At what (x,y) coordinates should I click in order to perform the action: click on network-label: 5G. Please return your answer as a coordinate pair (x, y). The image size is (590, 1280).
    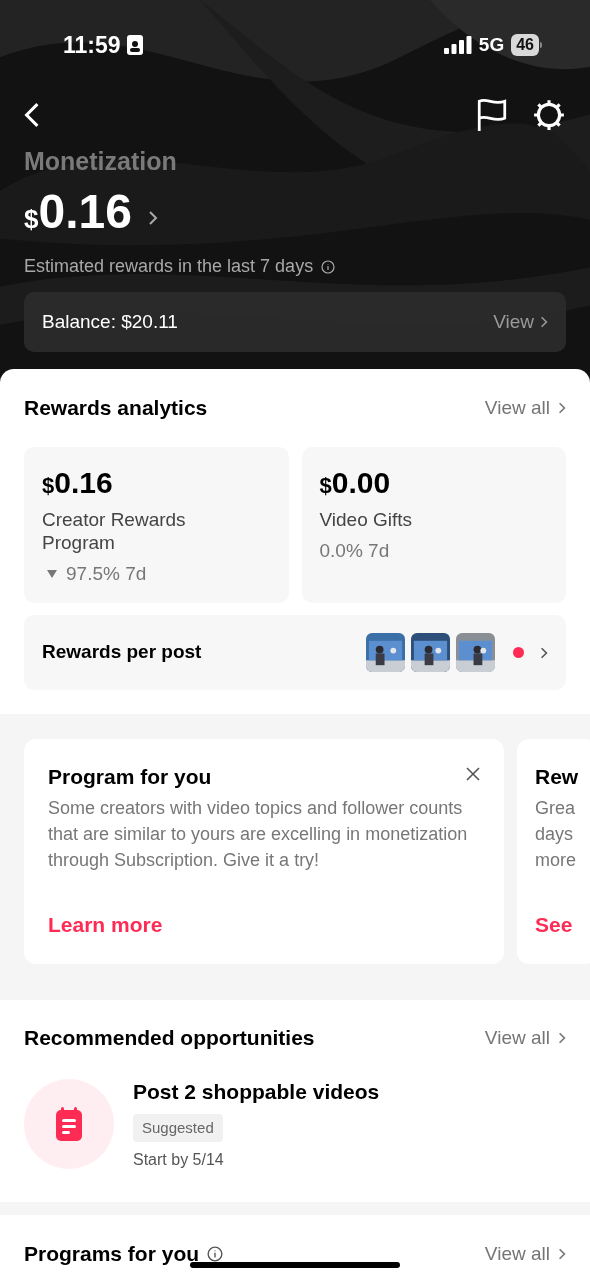
    Looking at the image, I should click on (491, 44).